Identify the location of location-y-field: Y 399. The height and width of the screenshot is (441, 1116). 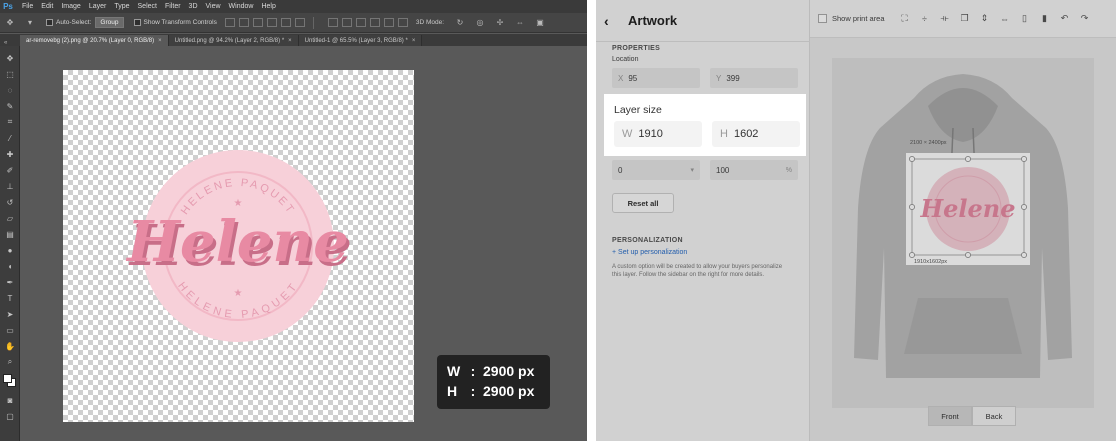
(754, 78).